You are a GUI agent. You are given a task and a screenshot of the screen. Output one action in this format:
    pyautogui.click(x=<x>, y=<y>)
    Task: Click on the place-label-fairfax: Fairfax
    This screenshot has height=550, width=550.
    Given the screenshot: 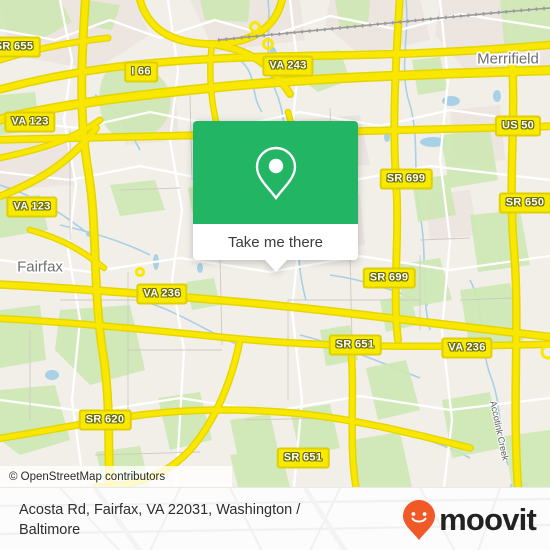 What is the action you would take?
    pyautogui.click(x=40, y=267)
    